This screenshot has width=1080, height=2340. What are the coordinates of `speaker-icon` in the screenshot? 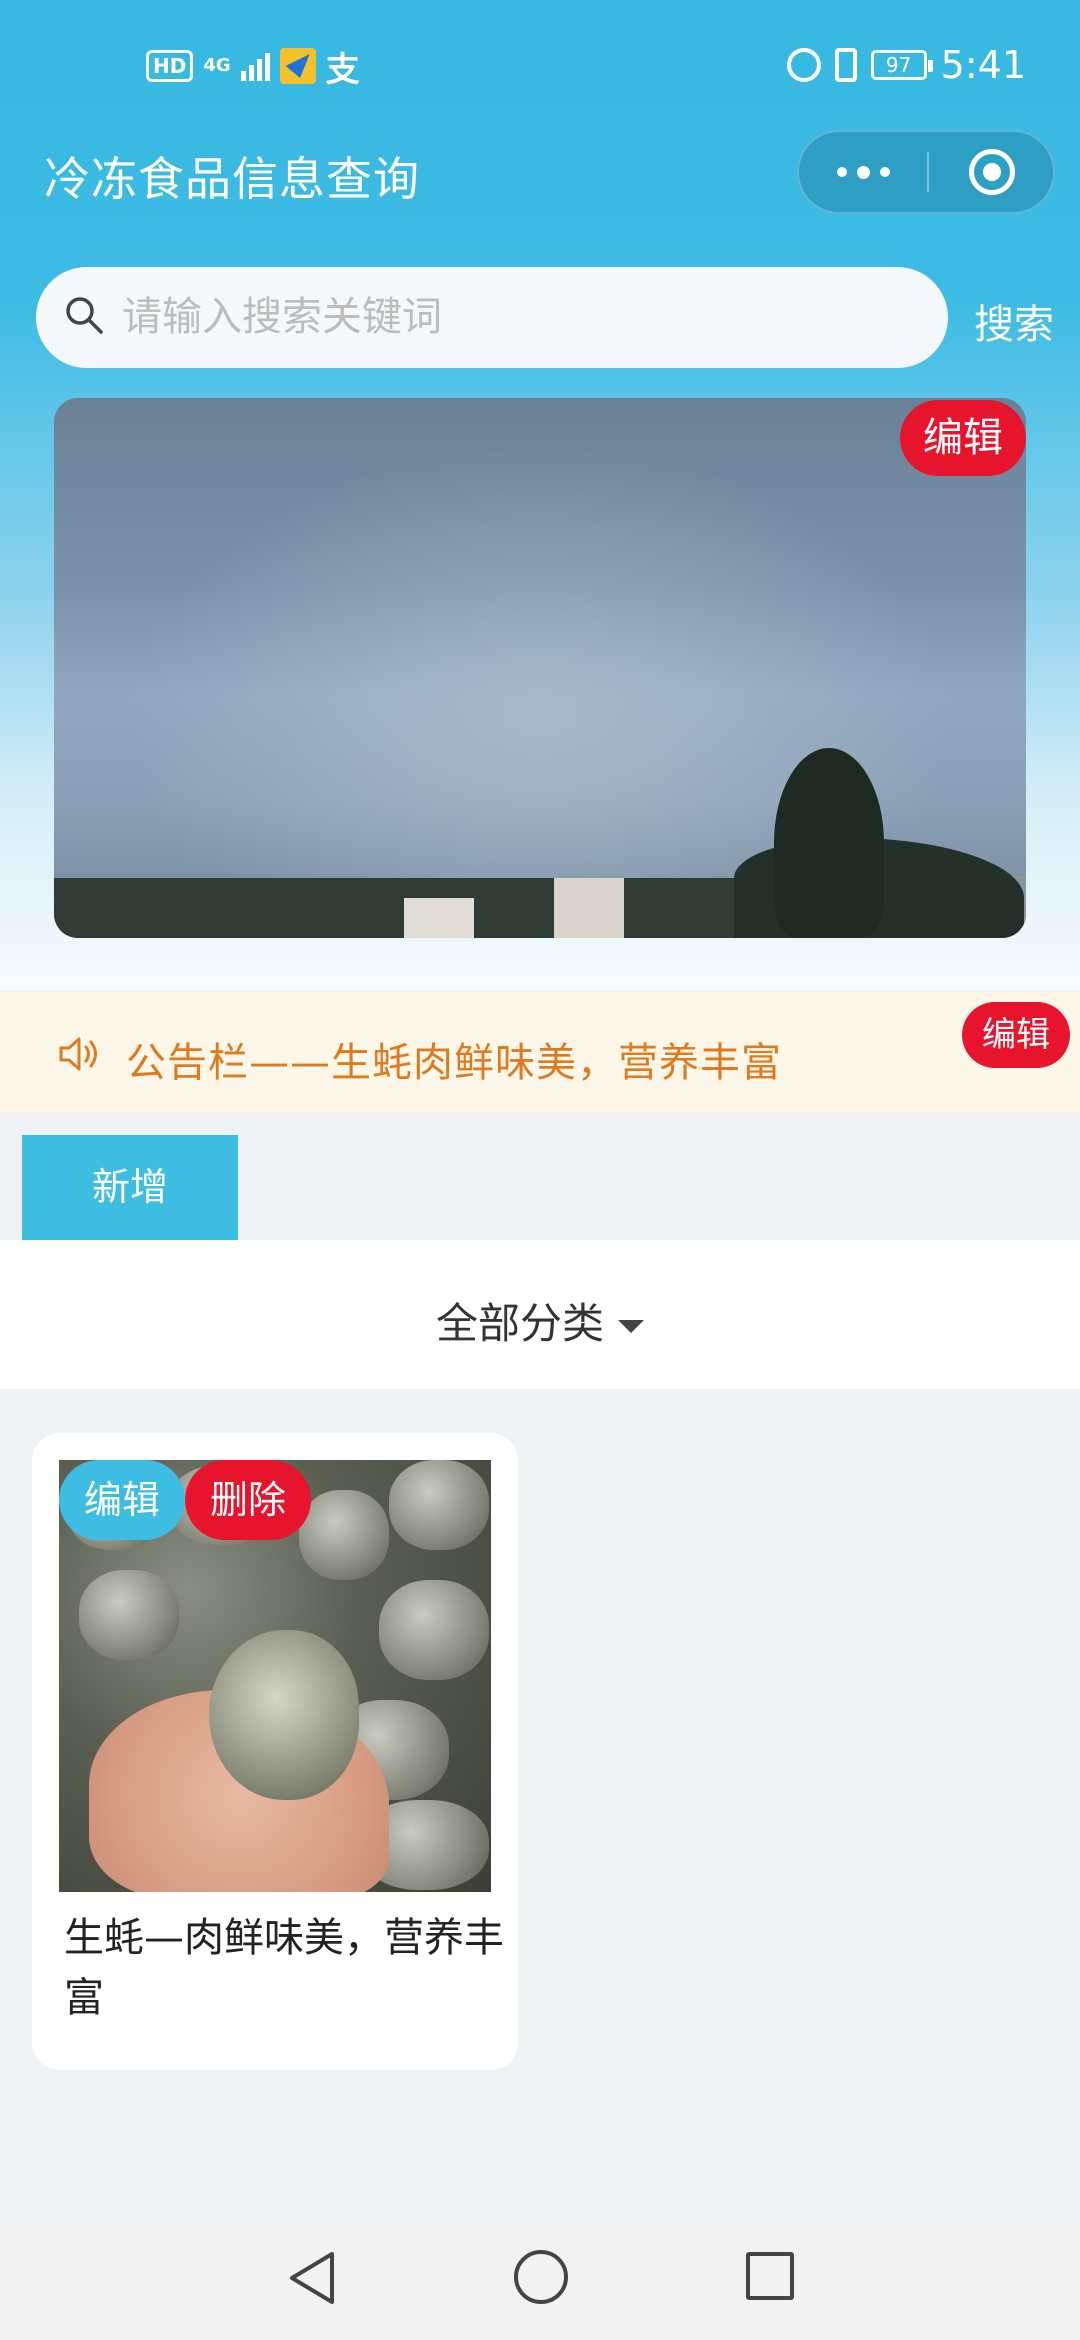 It's located at (78, 1054).